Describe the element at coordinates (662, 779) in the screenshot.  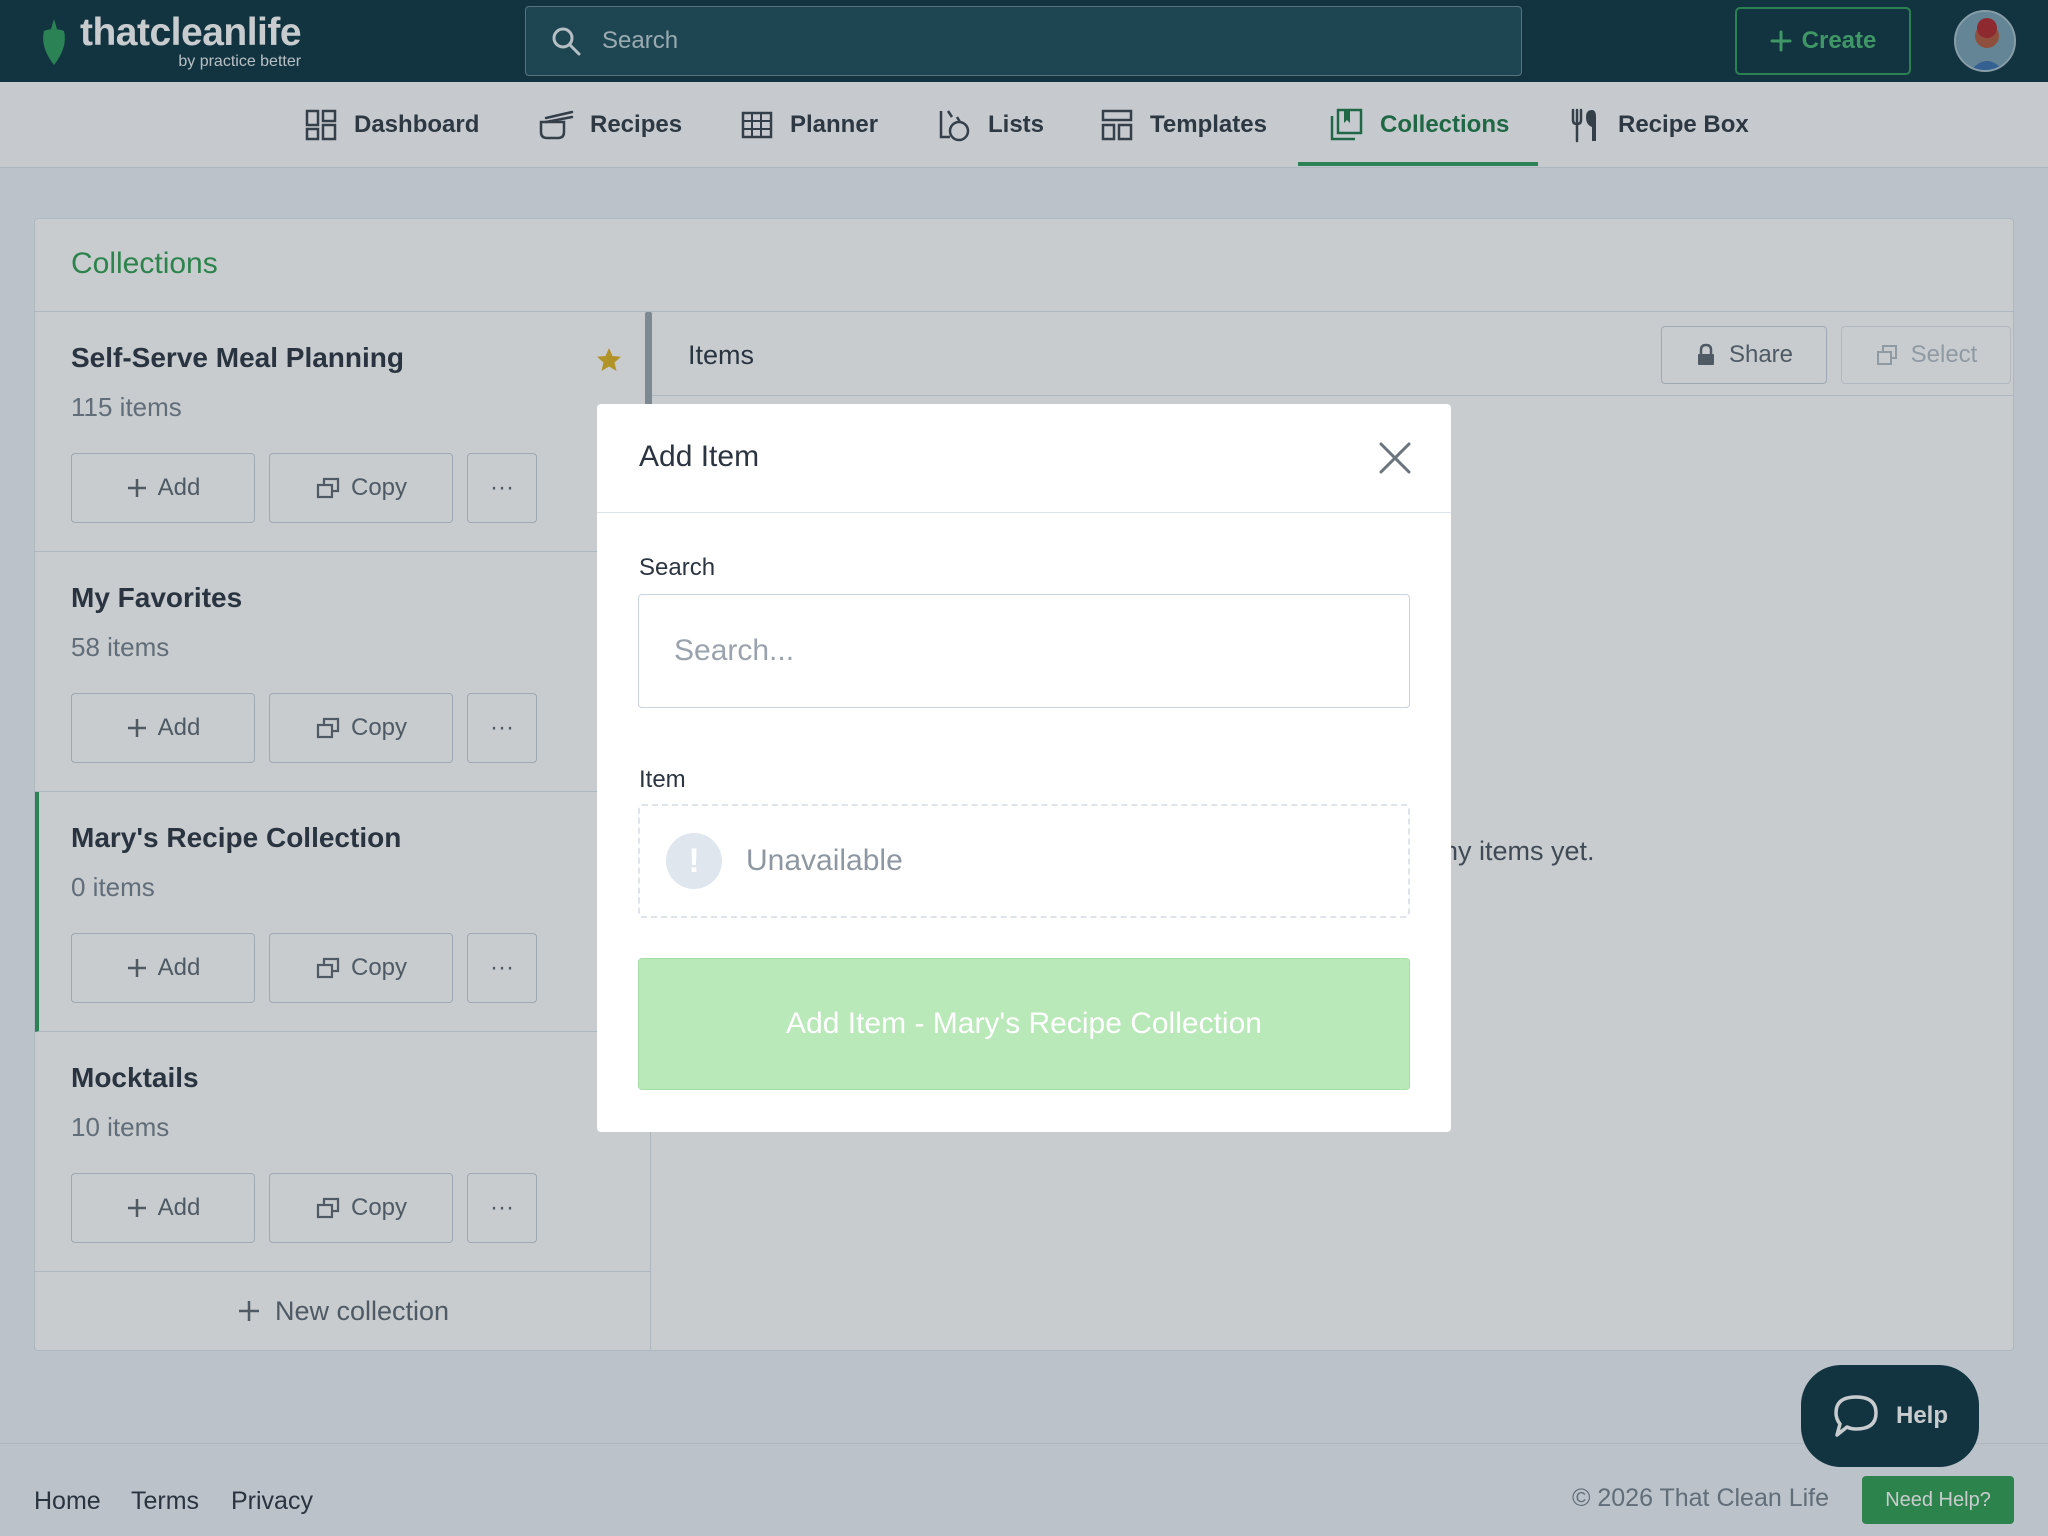
I see `item-field-label: Item` at that location.